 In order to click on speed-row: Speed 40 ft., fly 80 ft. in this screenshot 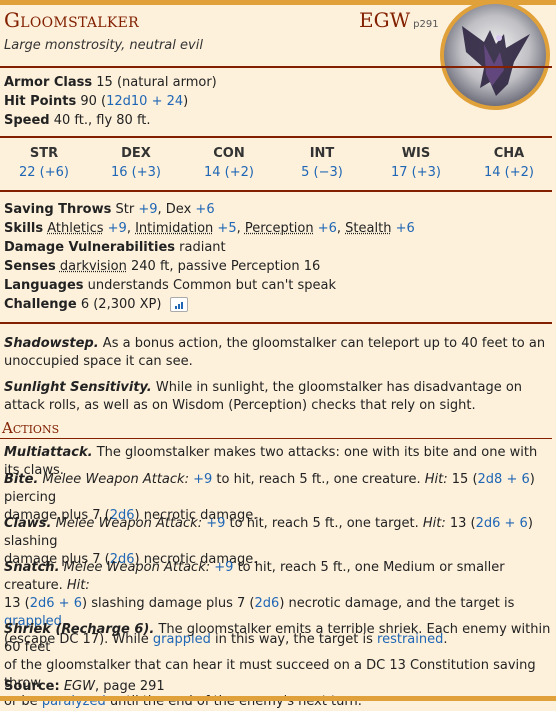, I will do `click(77, 121)`.